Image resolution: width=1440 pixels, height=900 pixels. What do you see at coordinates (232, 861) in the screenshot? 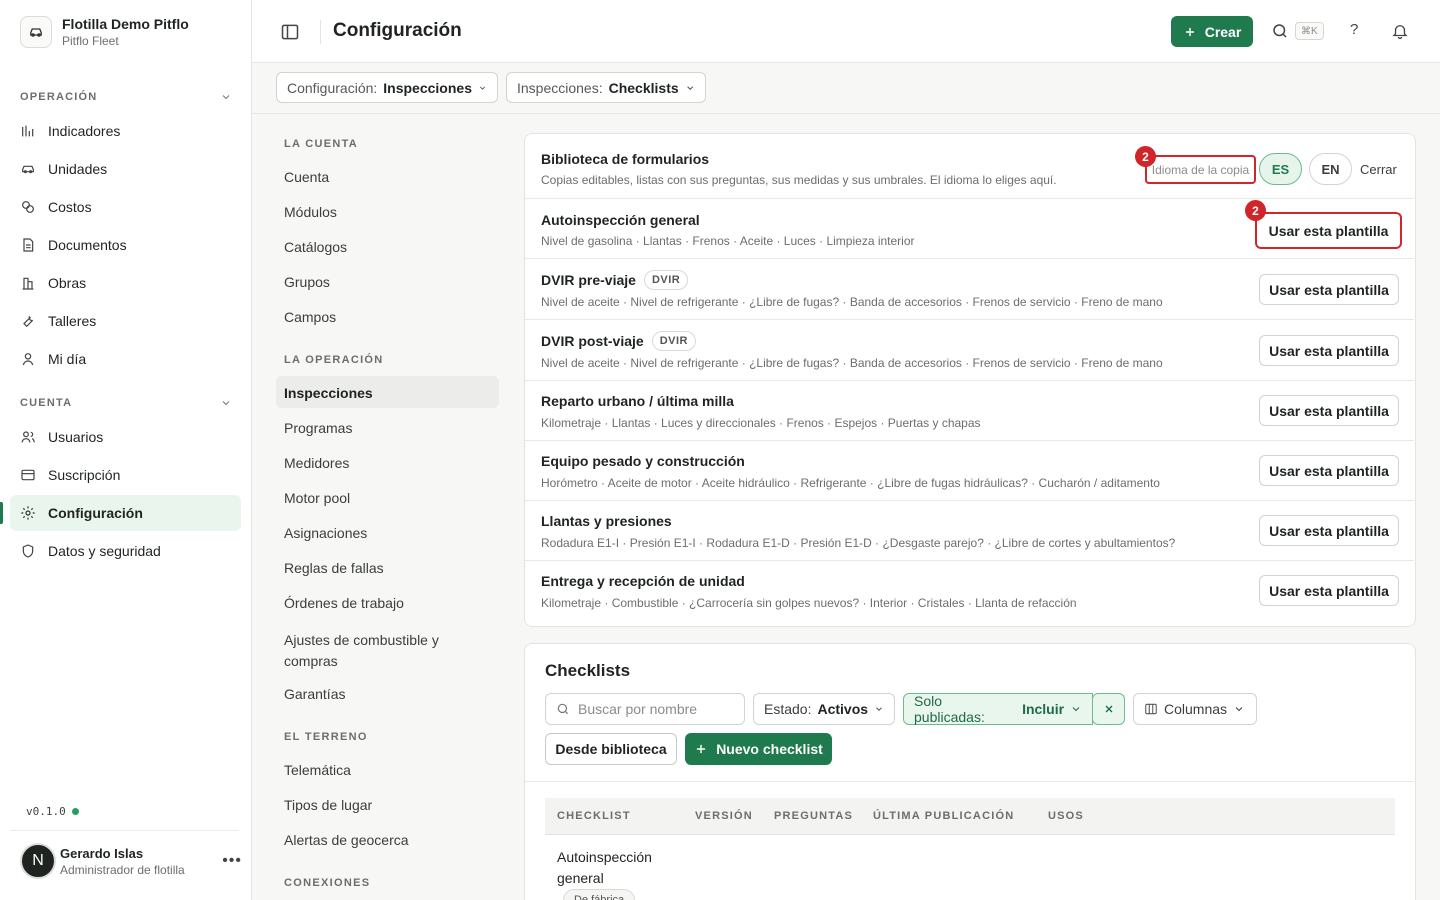
I see `more-icon: •••` at bounding box center [232, 861].